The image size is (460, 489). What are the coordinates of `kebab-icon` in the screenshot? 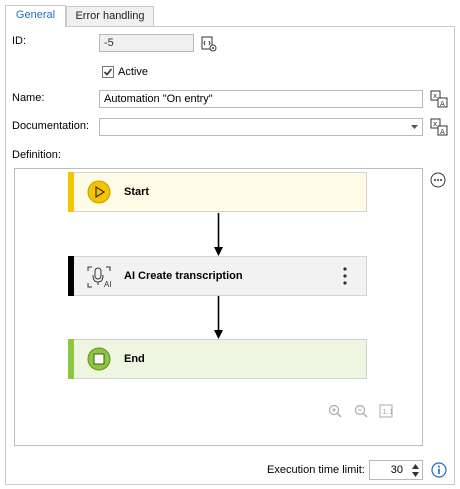 It's located at (345, 276).